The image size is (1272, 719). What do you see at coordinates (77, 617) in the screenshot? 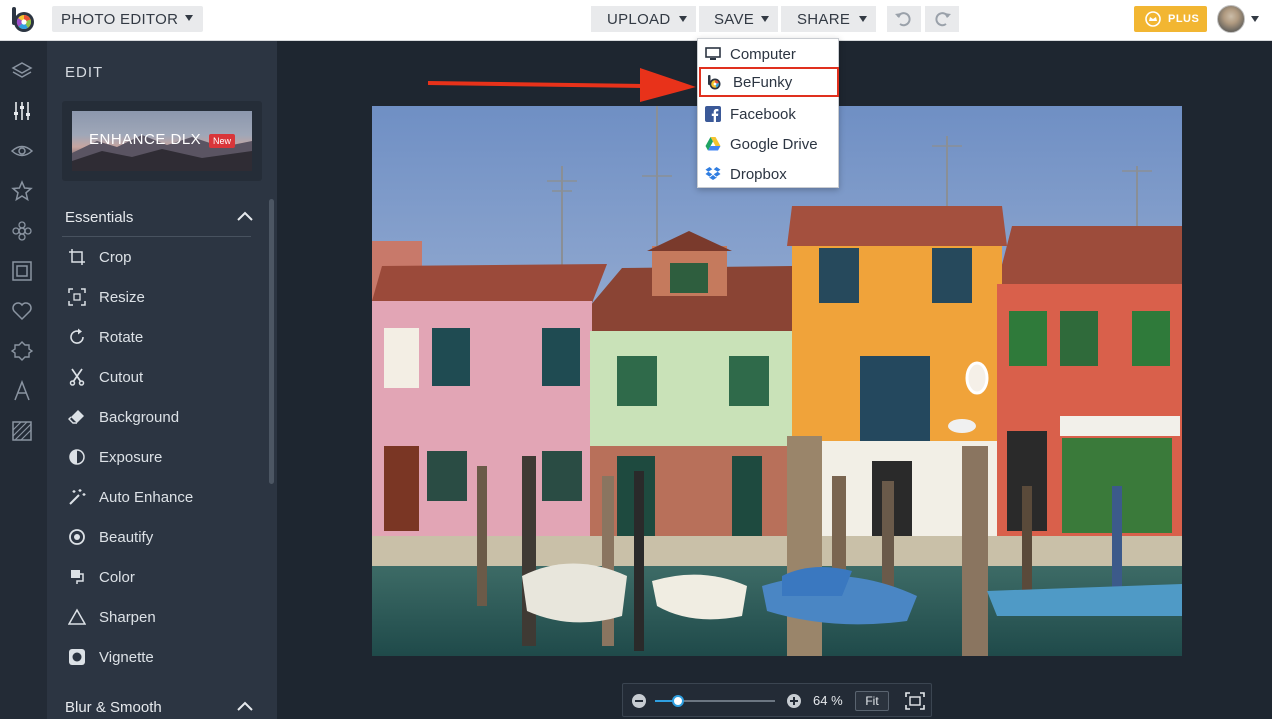
I see `triangle-icon` at bounding box center [77, 617].